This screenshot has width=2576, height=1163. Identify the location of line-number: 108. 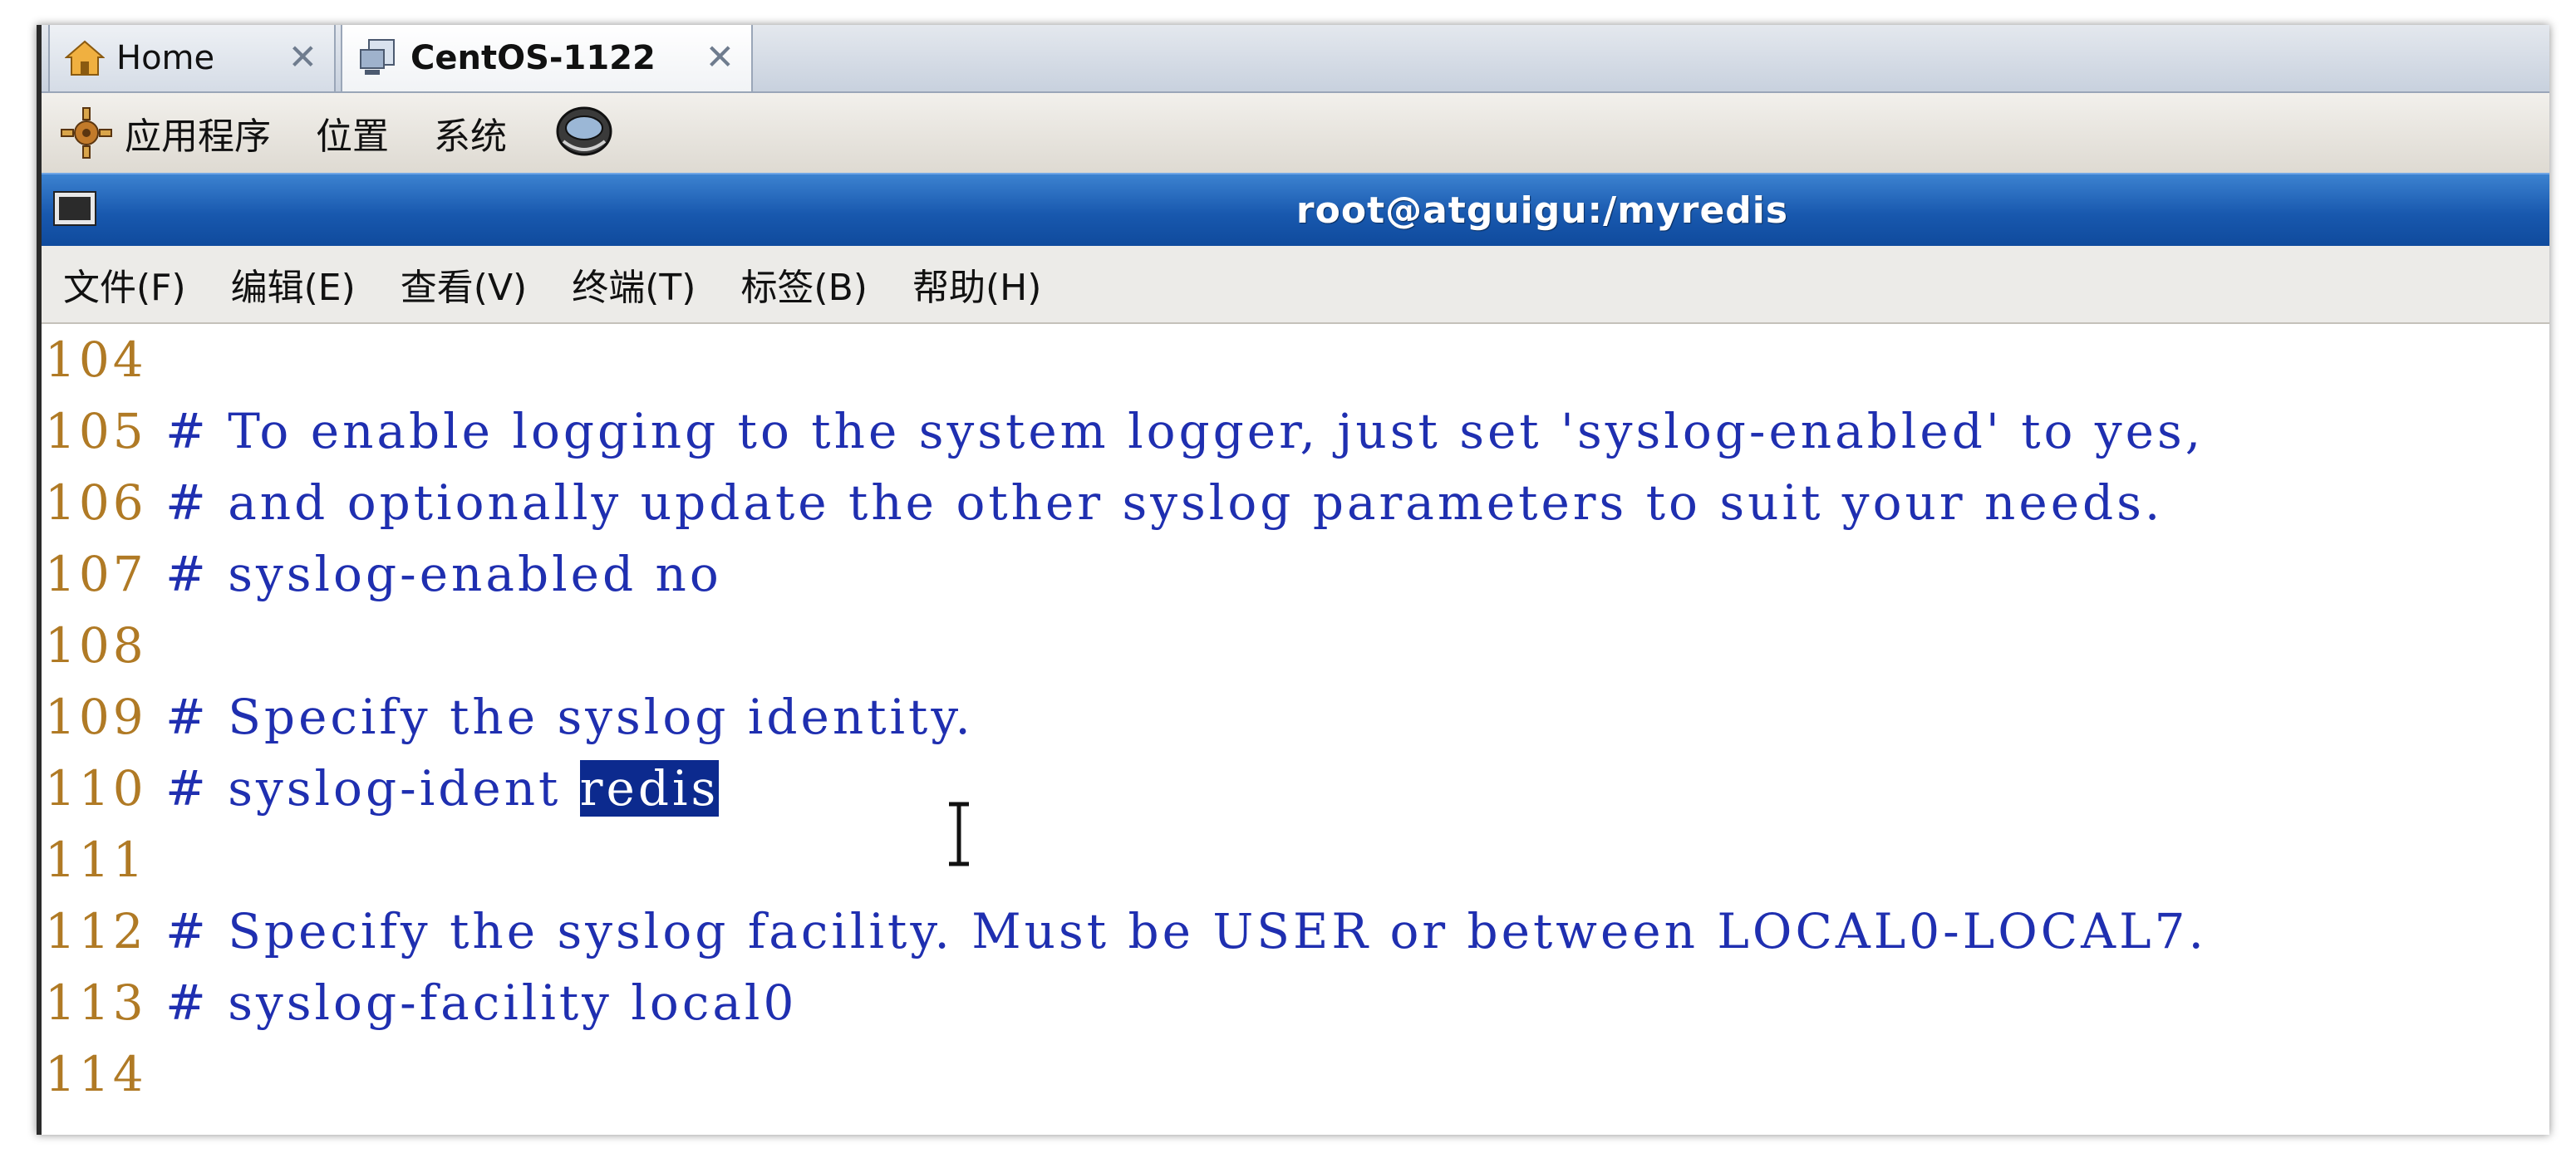
(96, 645).